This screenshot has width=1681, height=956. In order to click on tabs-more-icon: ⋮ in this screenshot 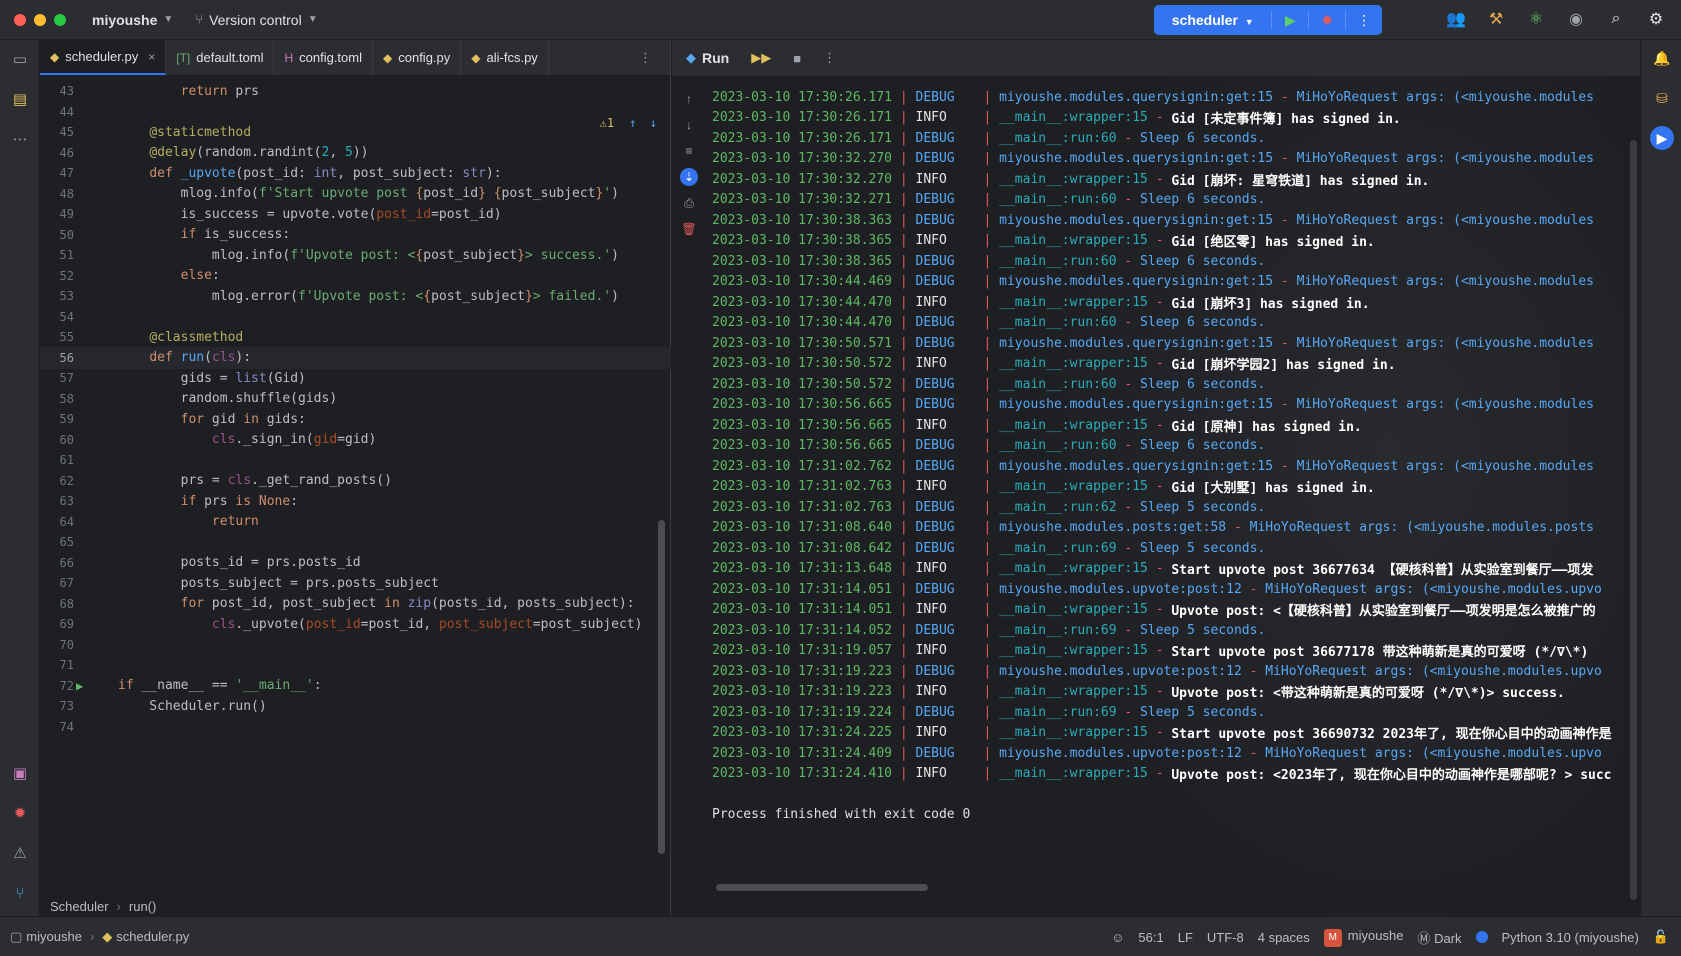, I will do `click(645, 58)`.